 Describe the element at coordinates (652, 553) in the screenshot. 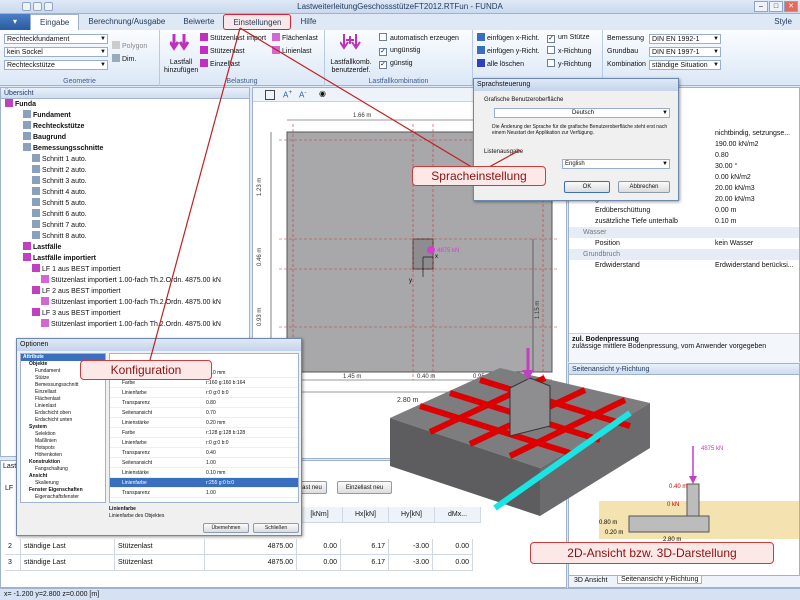

I see `callout-ansicht: 2D-Ansicht bzw. 3D-Darstellung` at that location.